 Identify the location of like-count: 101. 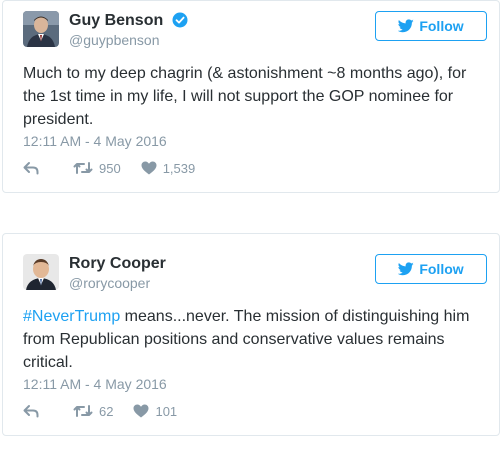
(166, 411).